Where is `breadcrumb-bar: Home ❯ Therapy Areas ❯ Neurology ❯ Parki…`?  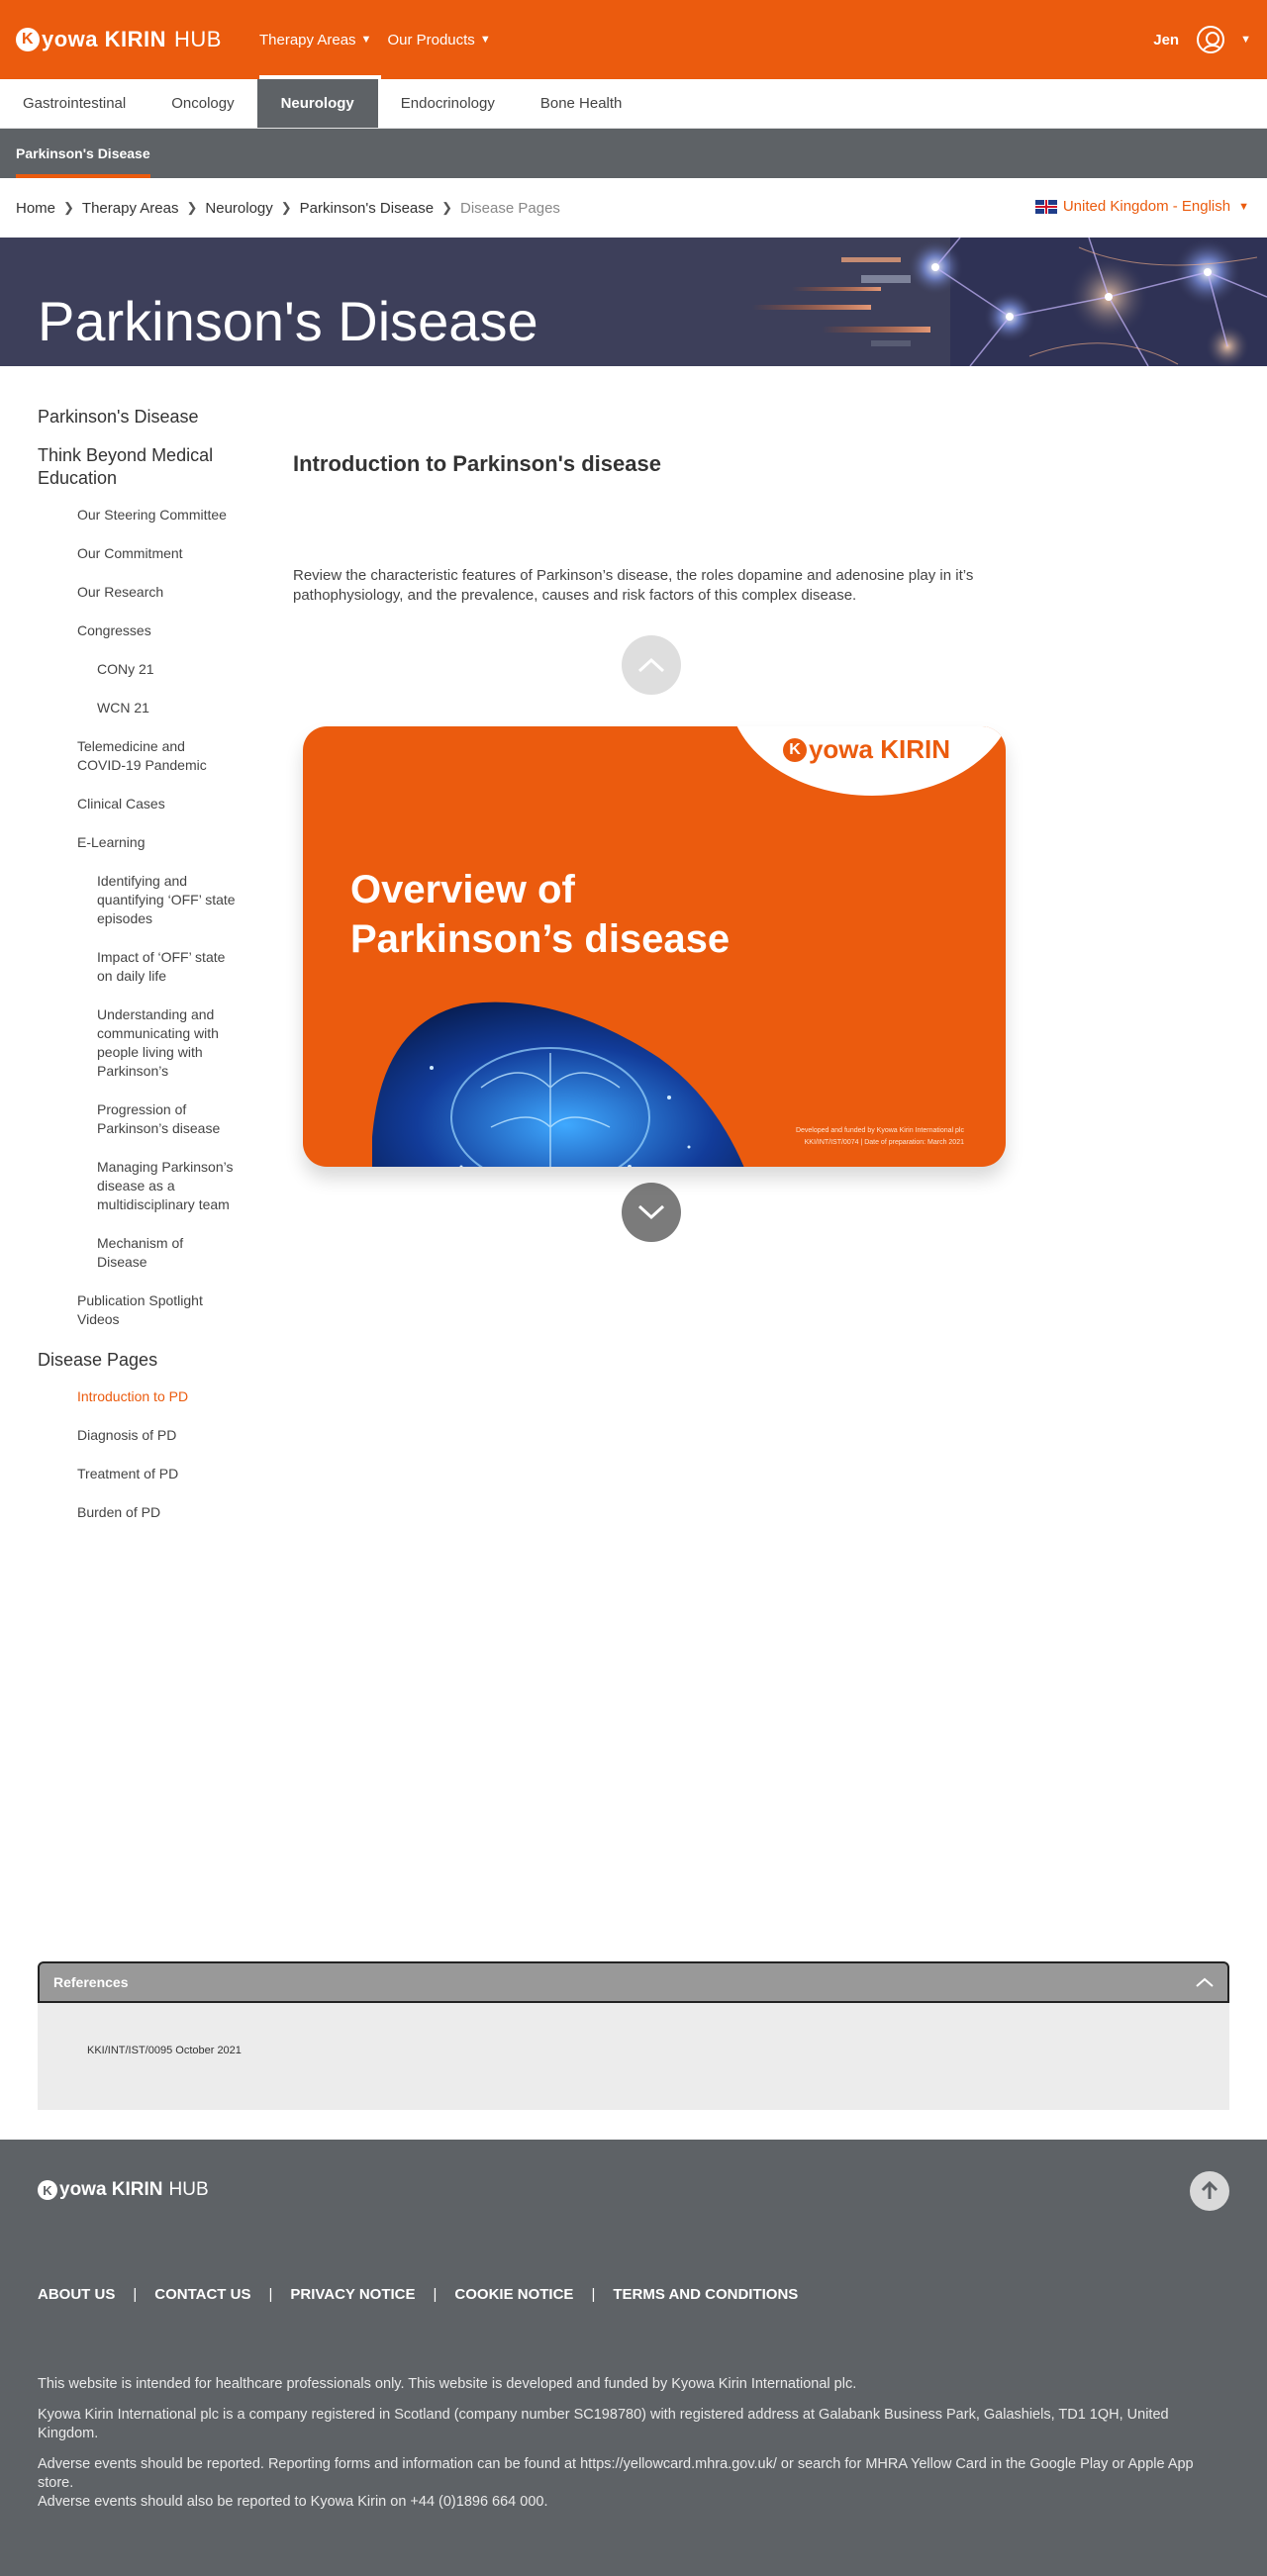 breadcrumb-bar: Home ❯ Therapy Areas ❯ Neurology ❯ Parki… is located at coordinates (633, 208).